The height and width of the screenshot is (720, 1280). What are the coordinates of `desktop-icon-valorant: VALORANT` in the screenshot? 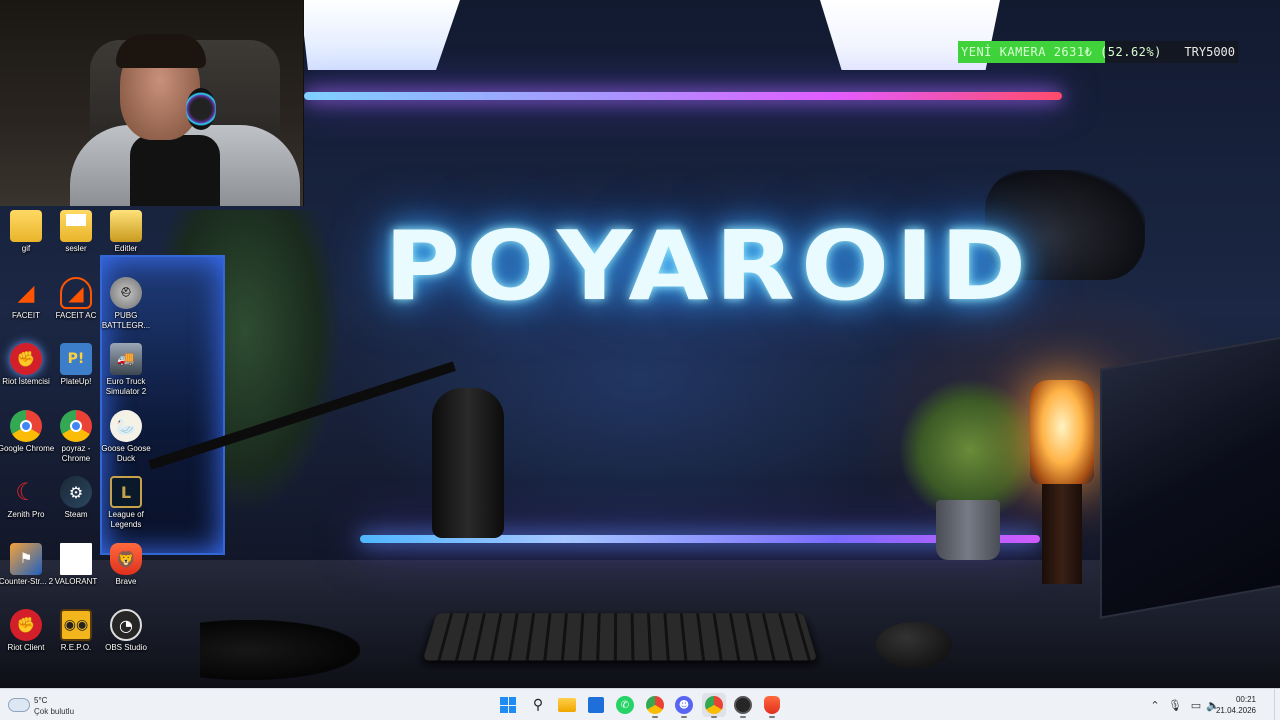 It's located at (76, 572).